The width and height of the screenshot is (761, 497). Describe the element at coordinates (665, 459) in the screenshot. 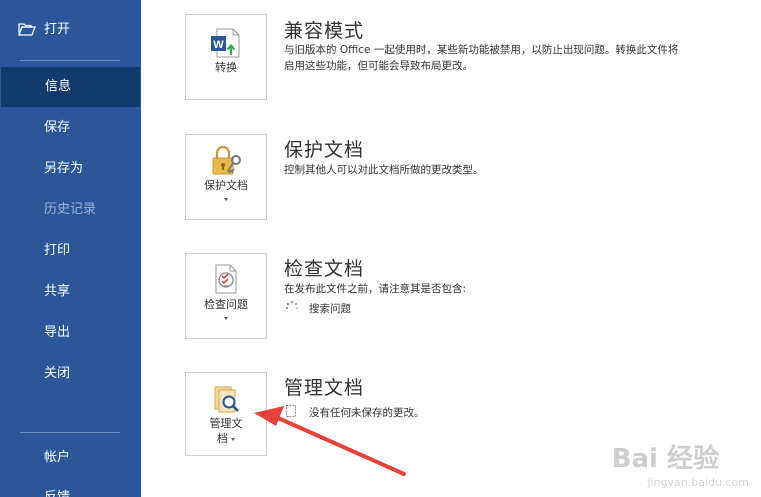

I see `watermark-text: Bai 经验` at that location.